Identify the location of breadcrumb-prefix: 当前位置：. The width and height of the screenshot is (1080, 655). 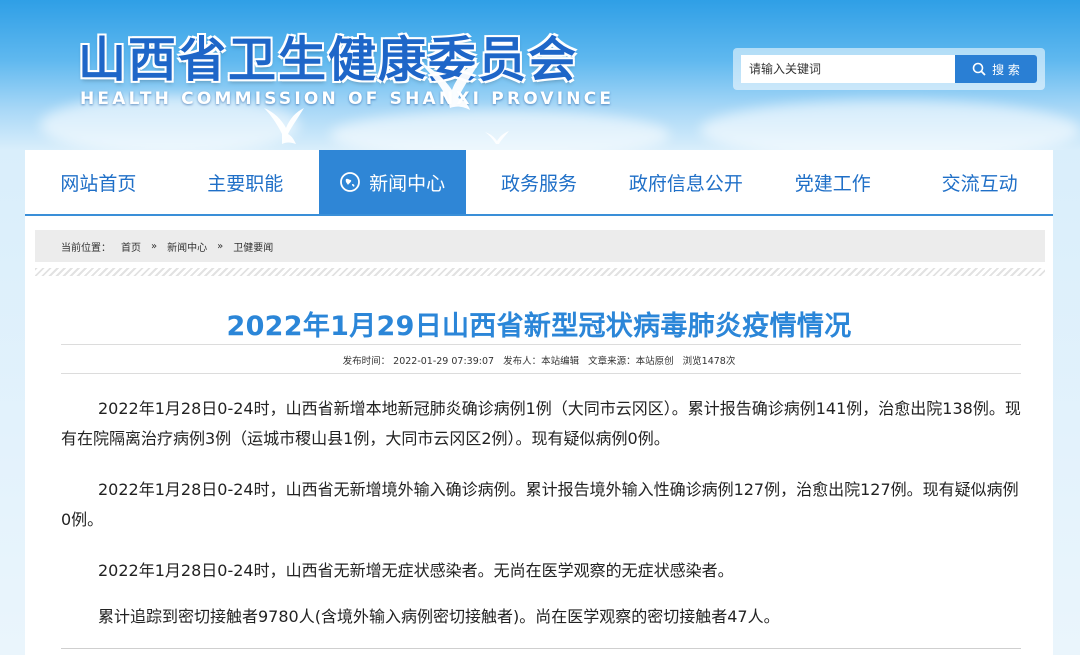
(86, 248).